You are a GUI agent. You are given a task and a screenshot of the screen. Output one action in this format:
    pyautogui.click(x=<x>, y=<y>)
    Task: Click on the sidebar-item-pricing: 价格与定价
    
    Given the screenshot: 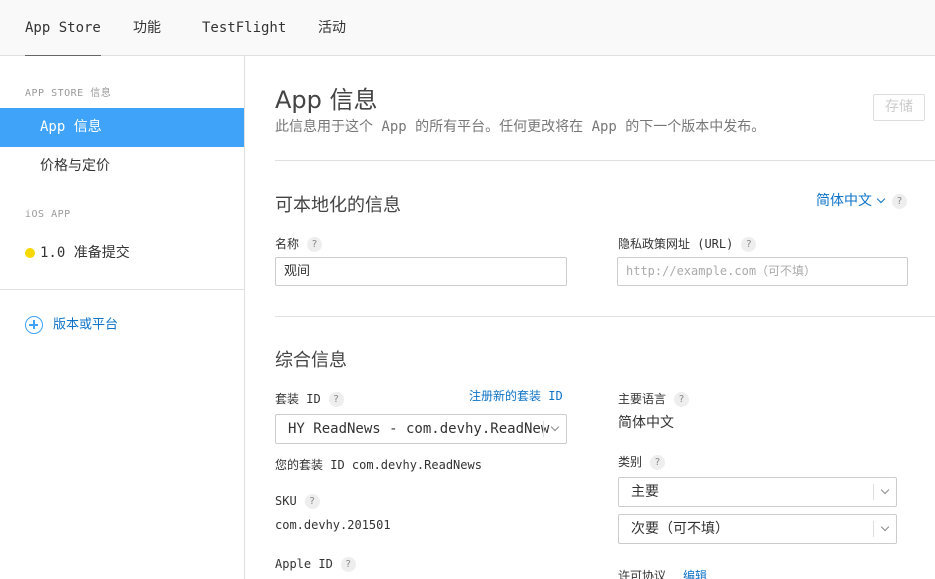 What is the action you would take?
    pyautogui.click(x=122, y=166)
    